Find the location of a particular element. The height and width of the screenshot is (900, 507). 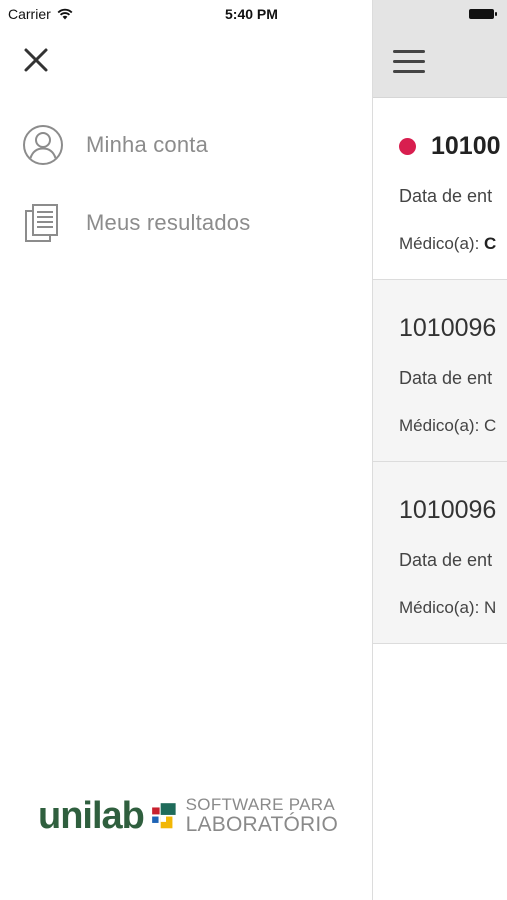

result-doctor-value: C is located at coordinates (490, 243).